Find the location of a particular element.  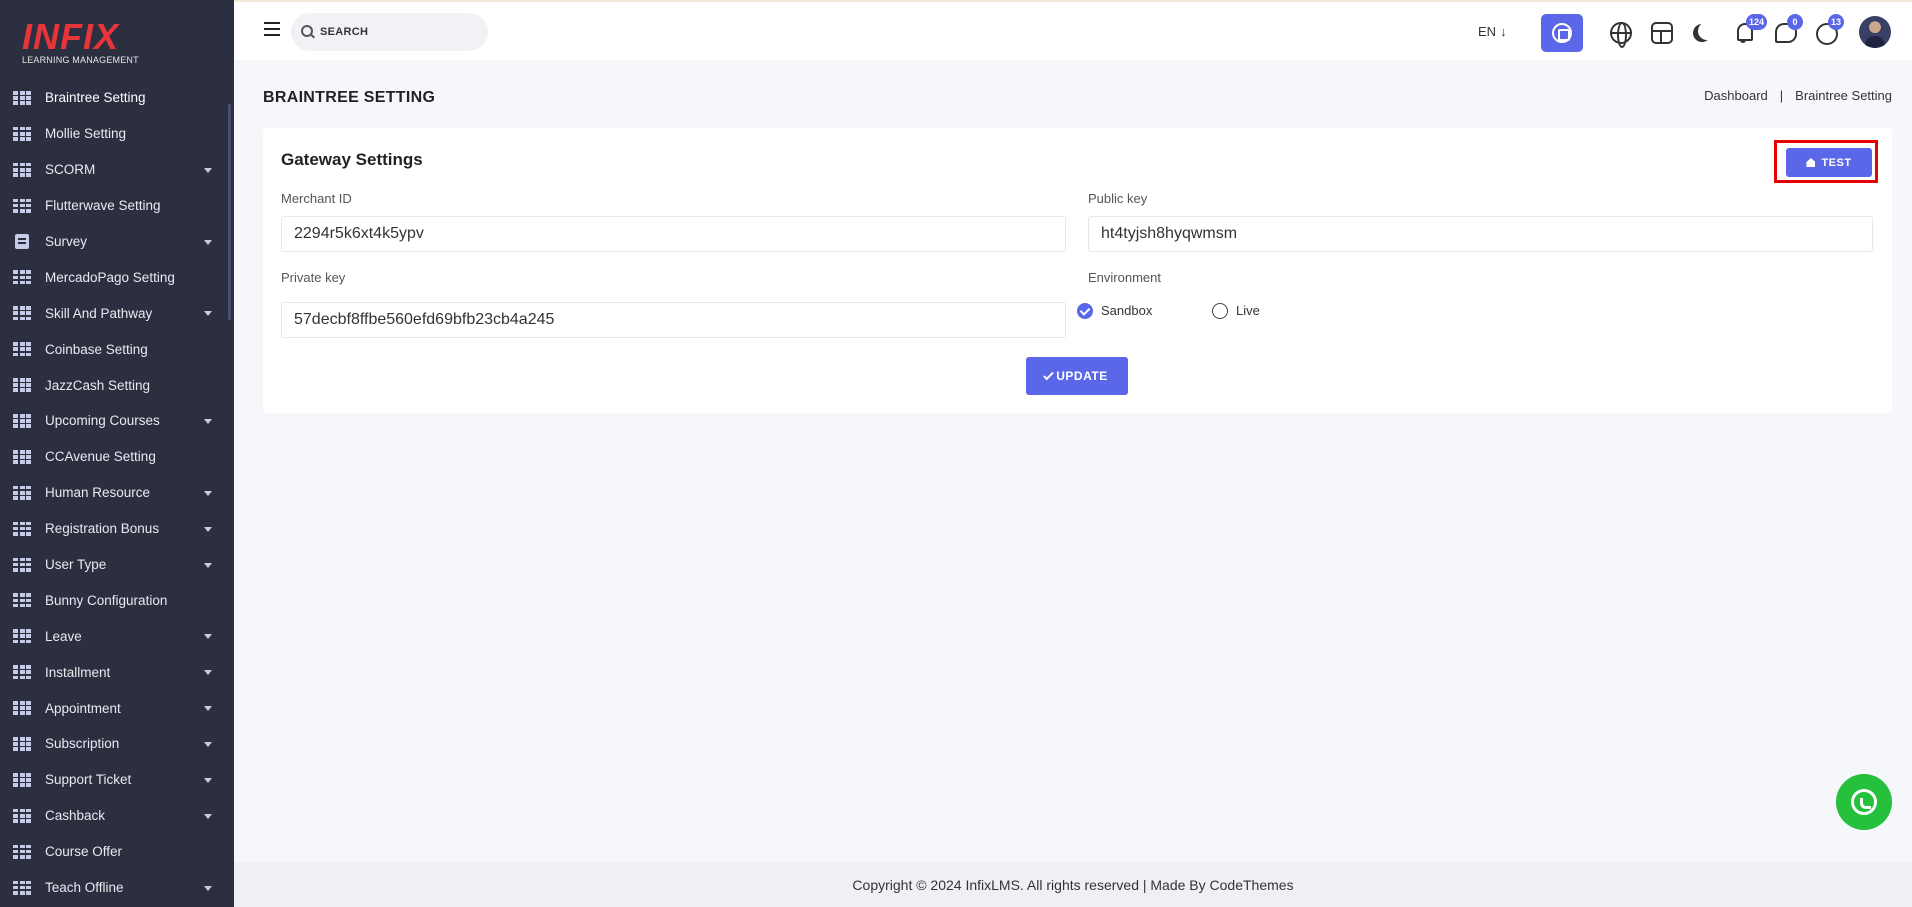

sidebar-item-label: MercadoPago Setting is located at coordinates (110, 277).